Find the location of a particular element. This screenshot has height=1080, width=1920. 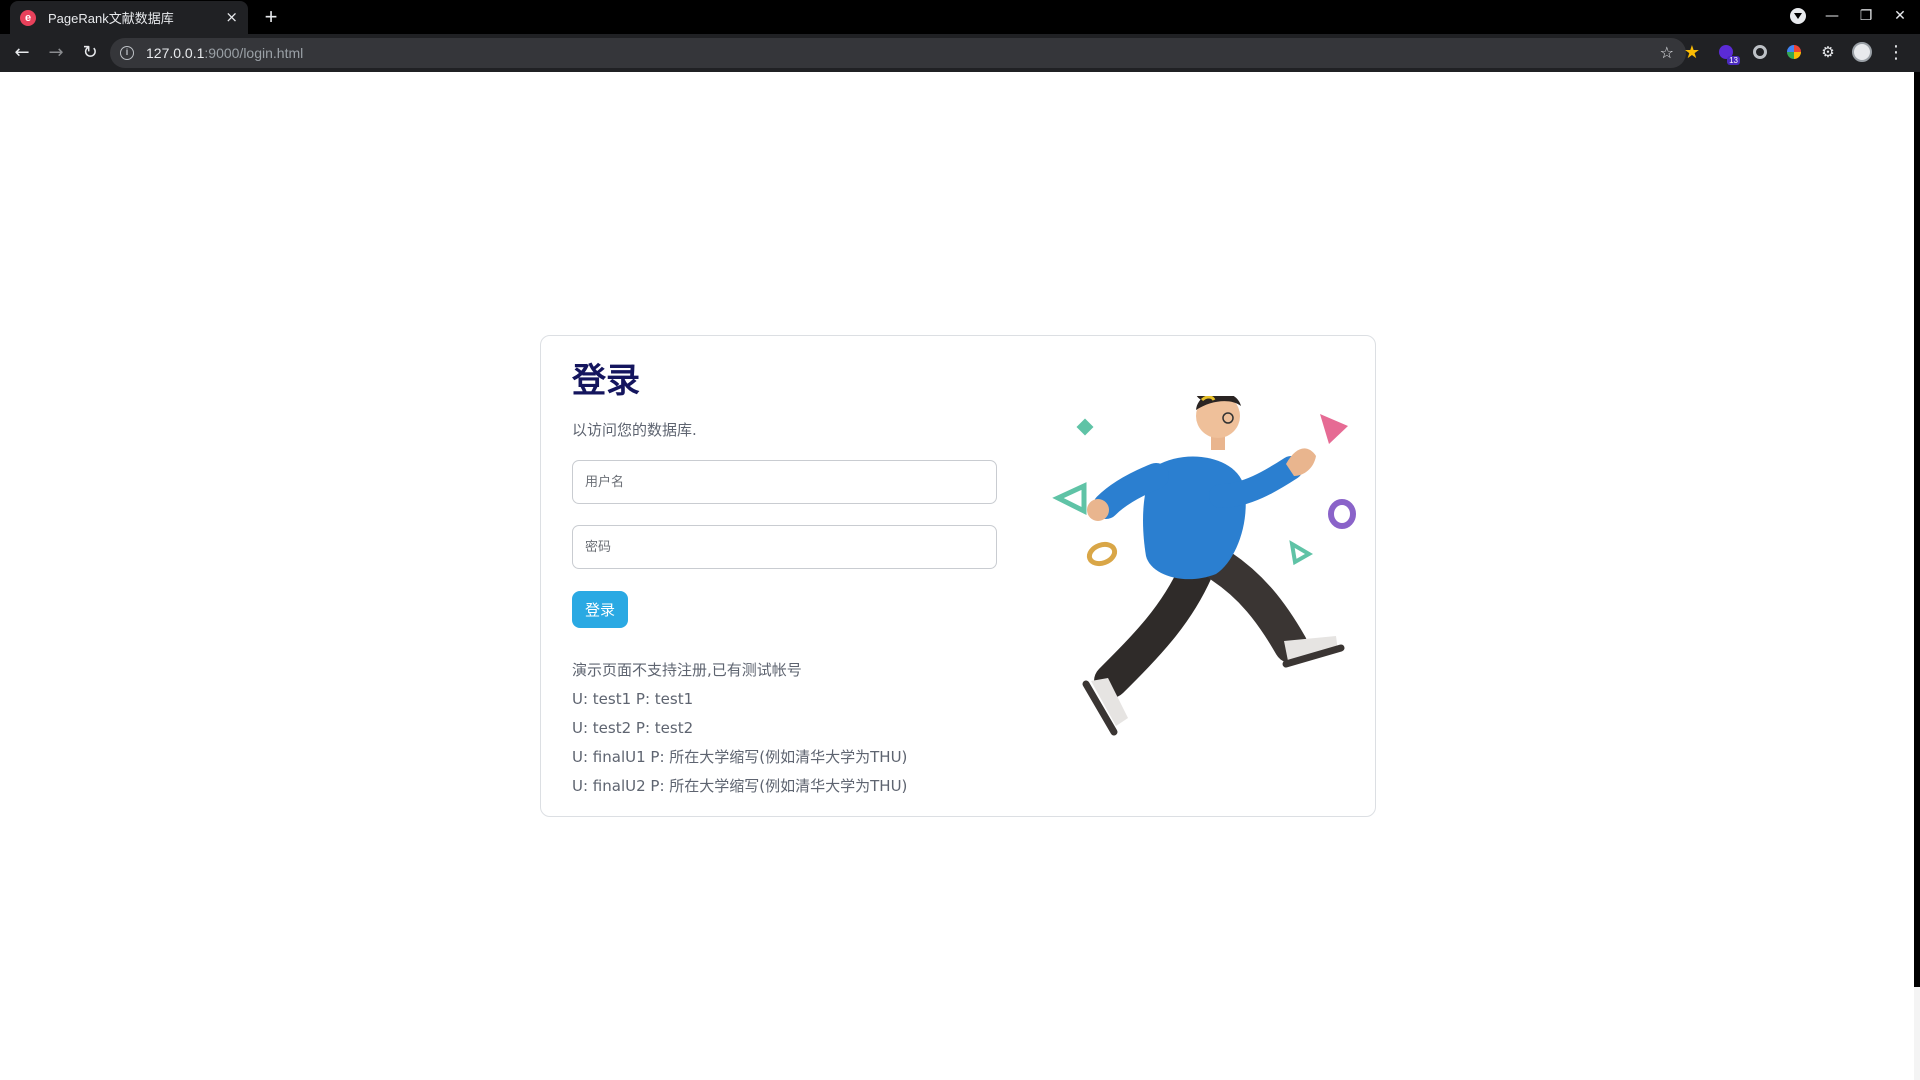

password-input is located at coordinates (784, 547).